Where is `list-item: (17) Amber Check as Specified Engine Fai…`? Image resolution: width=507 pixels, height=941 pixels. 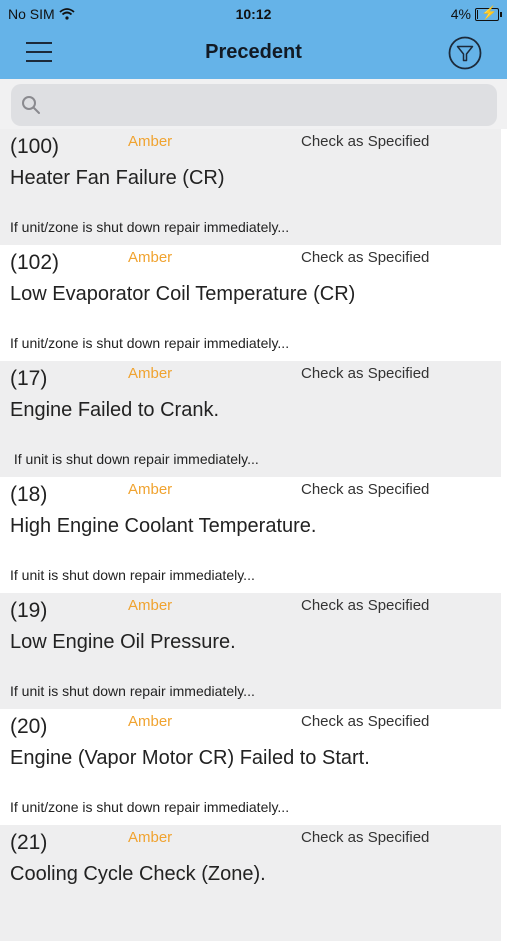
list-item: (17) Amber Check as Specified Engine Fai… is located at coordinates (250, 419).